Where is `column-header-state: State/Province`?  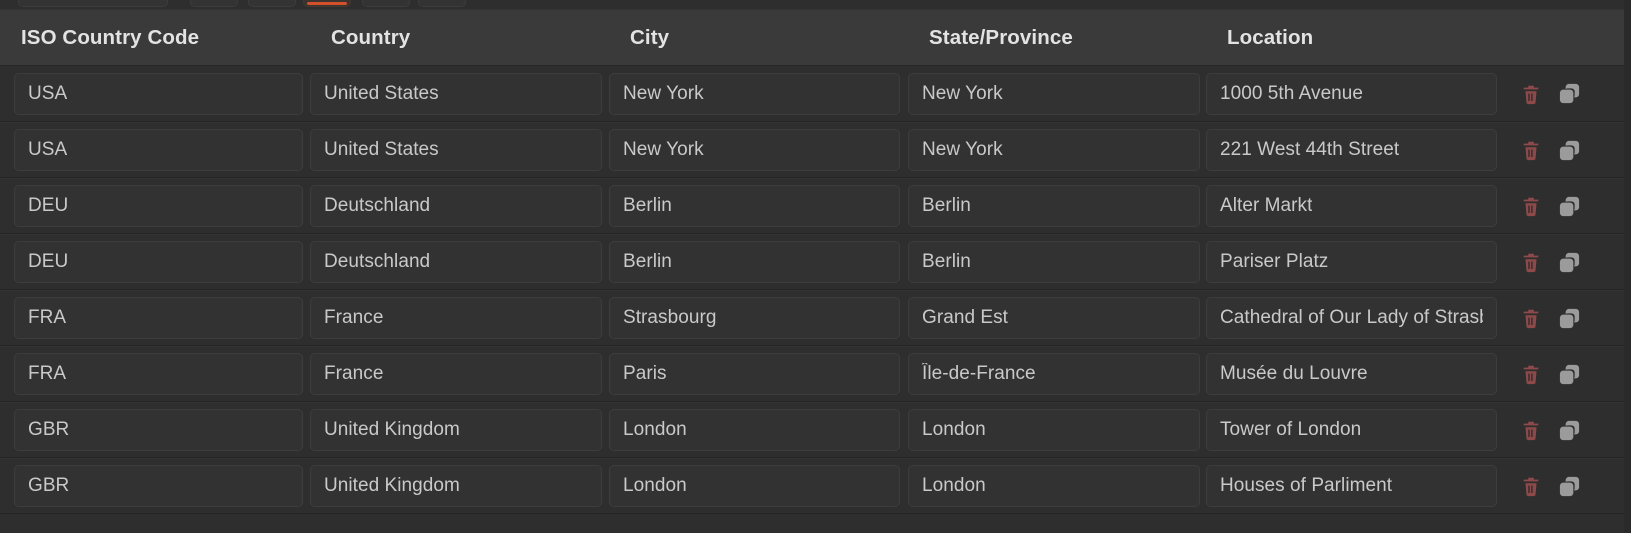 column-header-state: State/Province is located at coordinates (1057, 38).